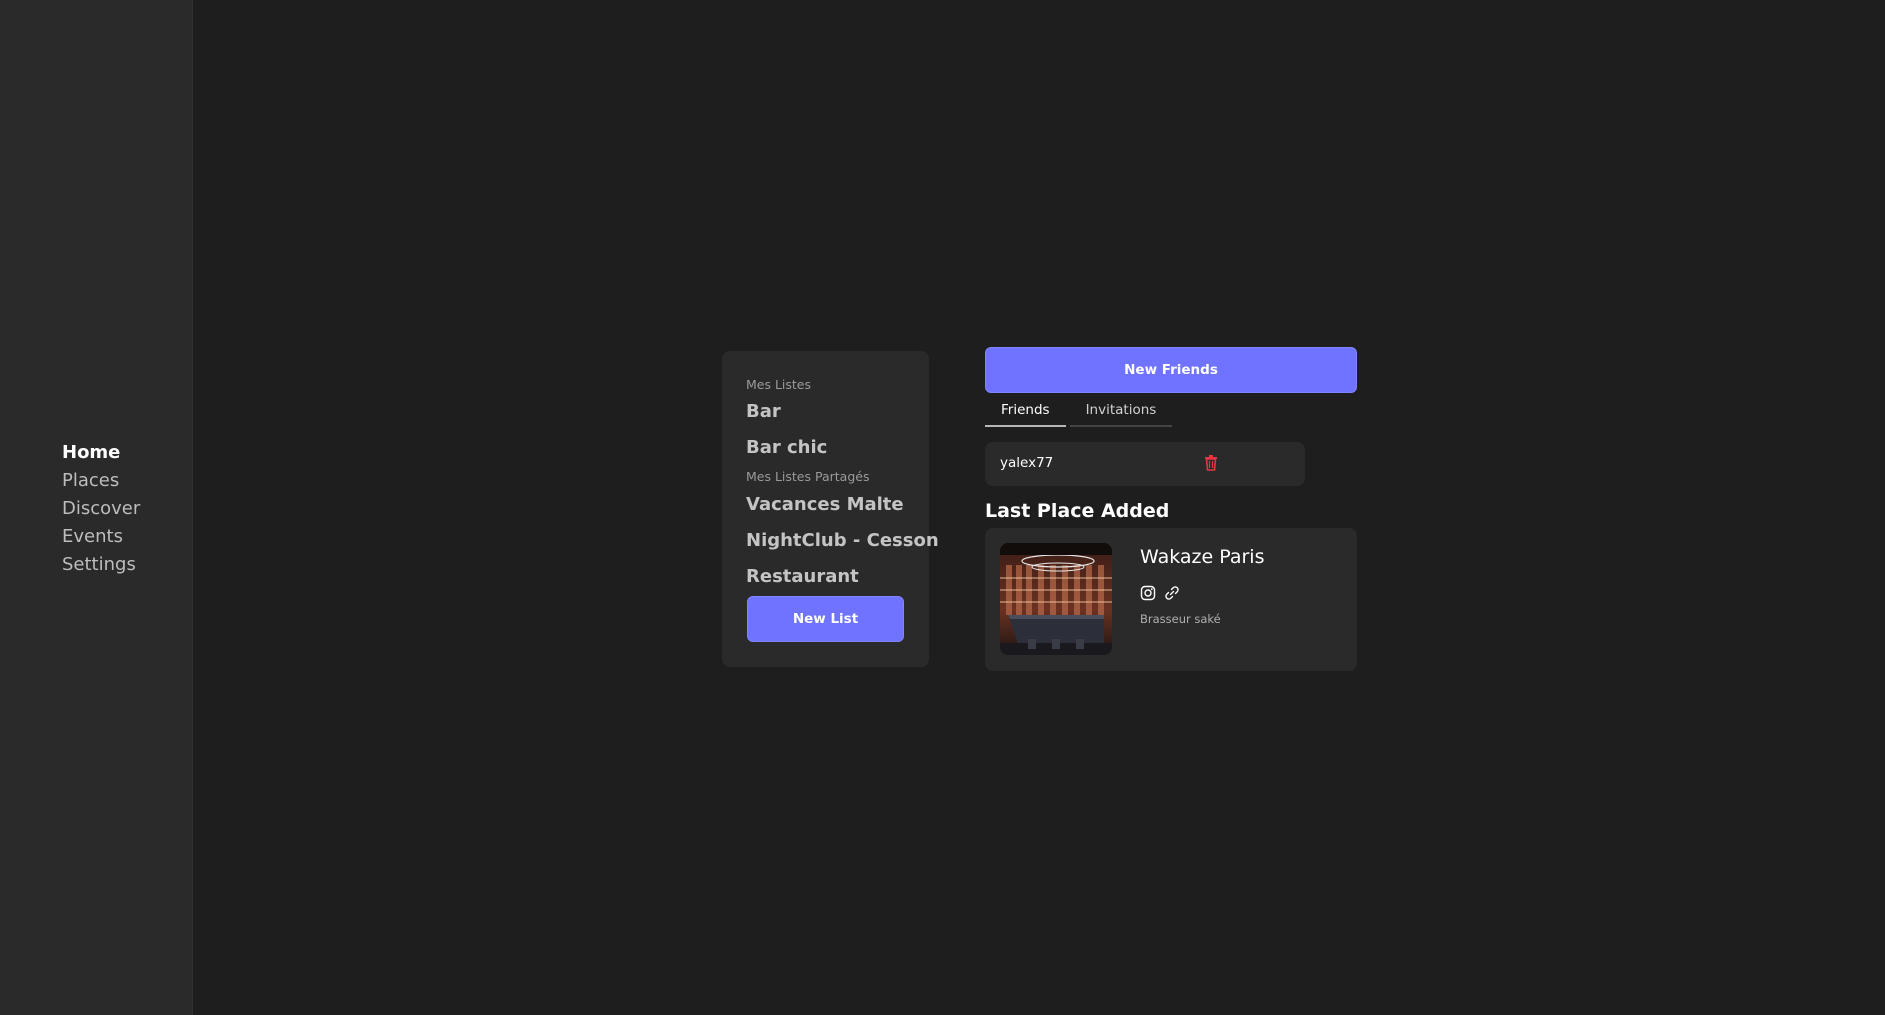 The width and height of the screenshot is (1885, 1015). I want to click on list-item-nightclub-cesson: NightClub - Cesson, so click(842, 540).